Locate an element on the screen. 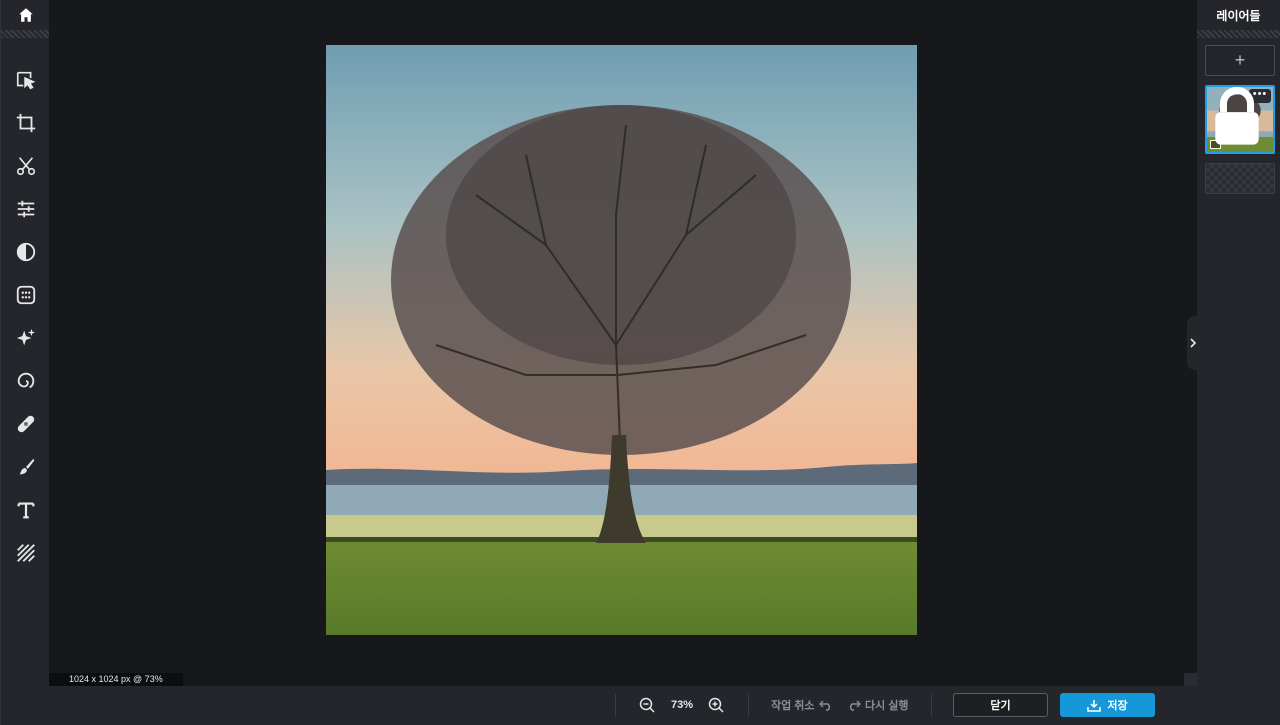 Image resolution: width=1280 pixels, height=725 pixels. select-arrow-icon is located at coordinates (26, 80).